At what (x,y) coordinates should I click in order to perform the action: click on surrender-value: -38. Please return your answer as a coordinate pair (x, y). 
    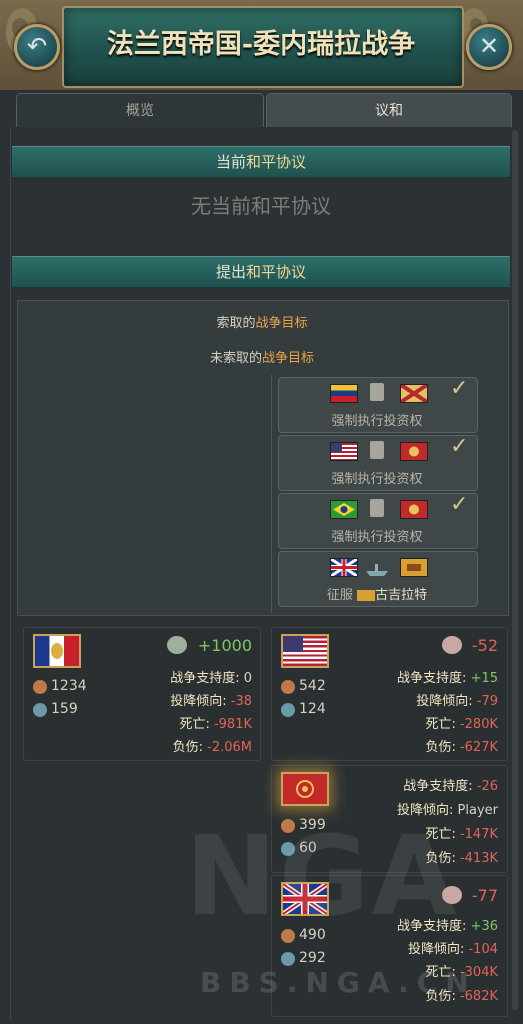
    Looking at the image, I should click on (241, 701).